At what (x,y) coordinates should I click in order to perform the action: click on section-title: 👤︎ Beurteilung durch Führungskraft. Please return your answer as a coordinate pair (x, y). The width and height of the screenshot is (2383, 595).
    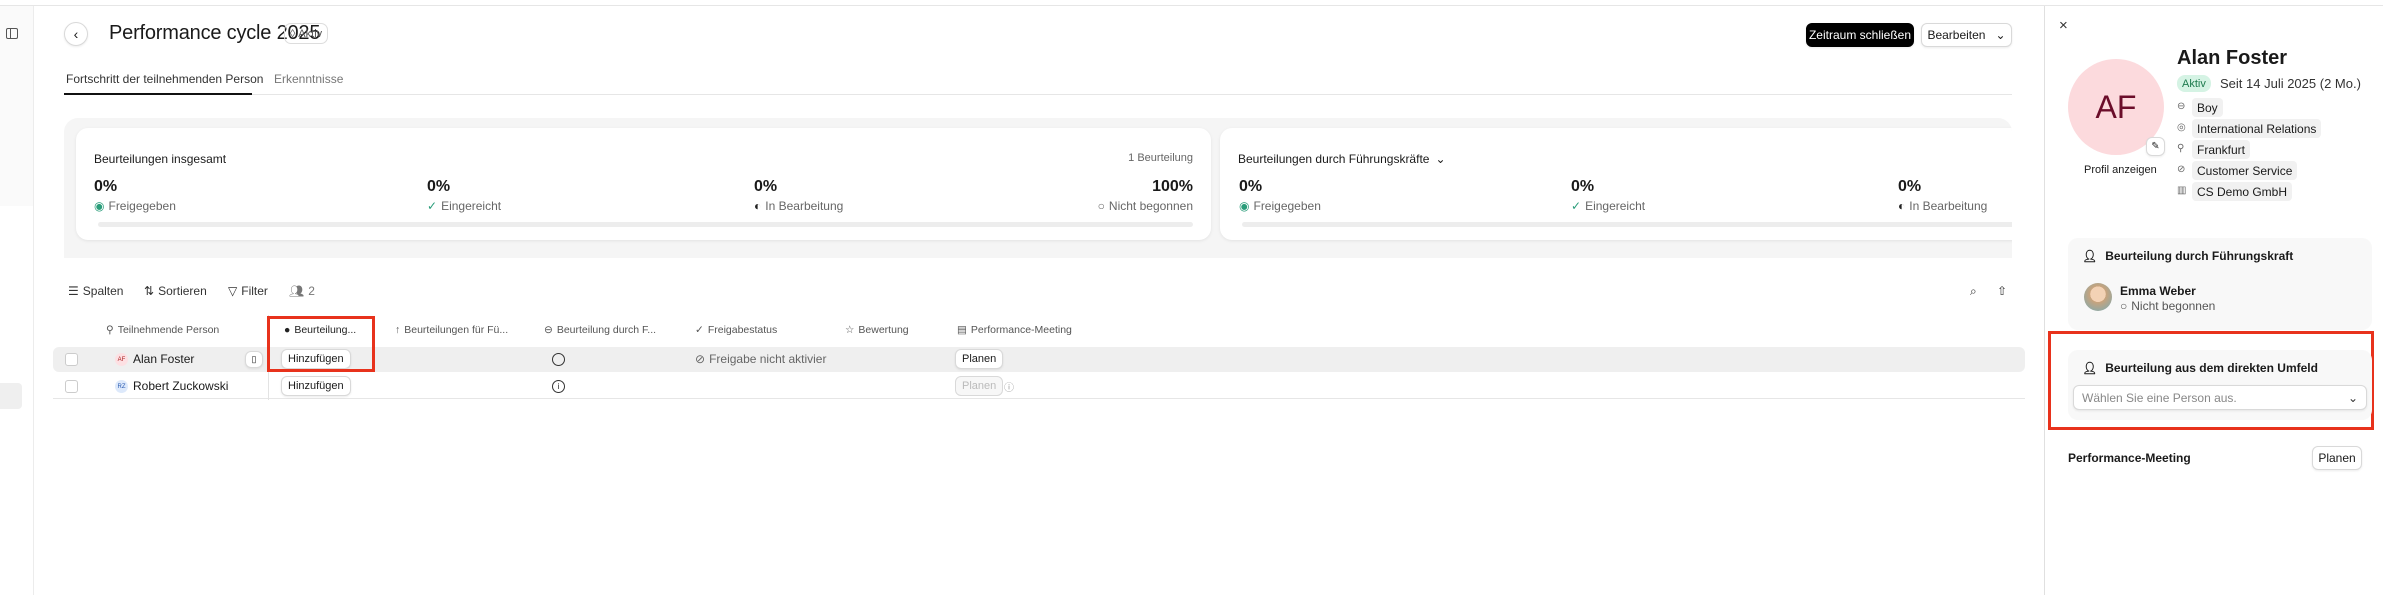
    Looking at the image, I should click on (2187, 256).